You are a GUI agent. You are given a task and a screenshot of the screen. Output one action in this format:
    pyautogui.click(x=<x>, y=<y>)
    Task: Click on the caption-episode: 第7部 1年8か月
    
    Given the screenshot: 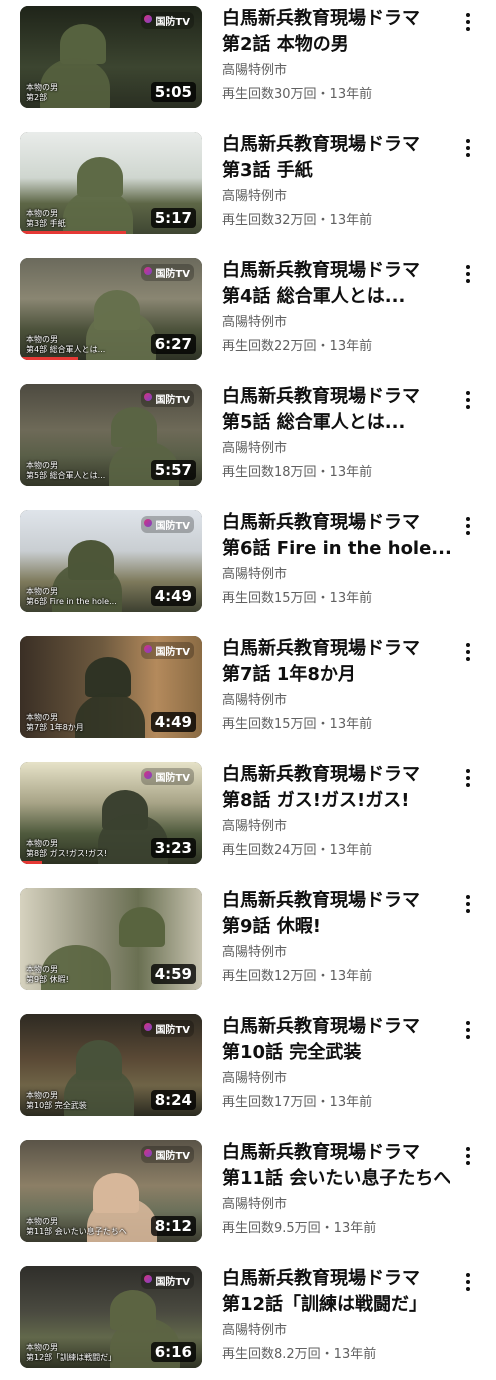 What is the action you would take?
    pyautogui.click(x=55, y=727)
    